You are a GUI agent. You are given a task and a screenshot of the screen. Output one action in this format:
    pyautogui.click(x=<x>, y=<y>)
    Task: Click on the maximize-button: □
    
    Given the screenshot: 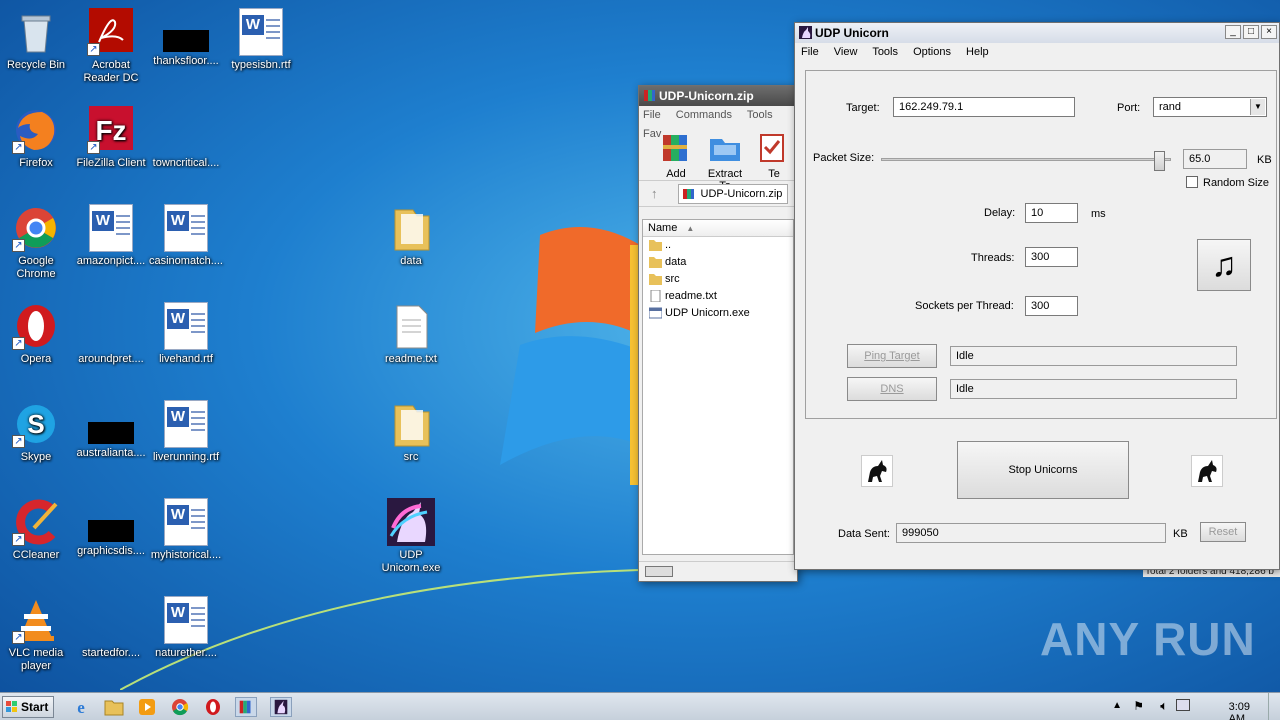 What is the action you would take?
    pyautogui.click(x=1251, y=32)
    